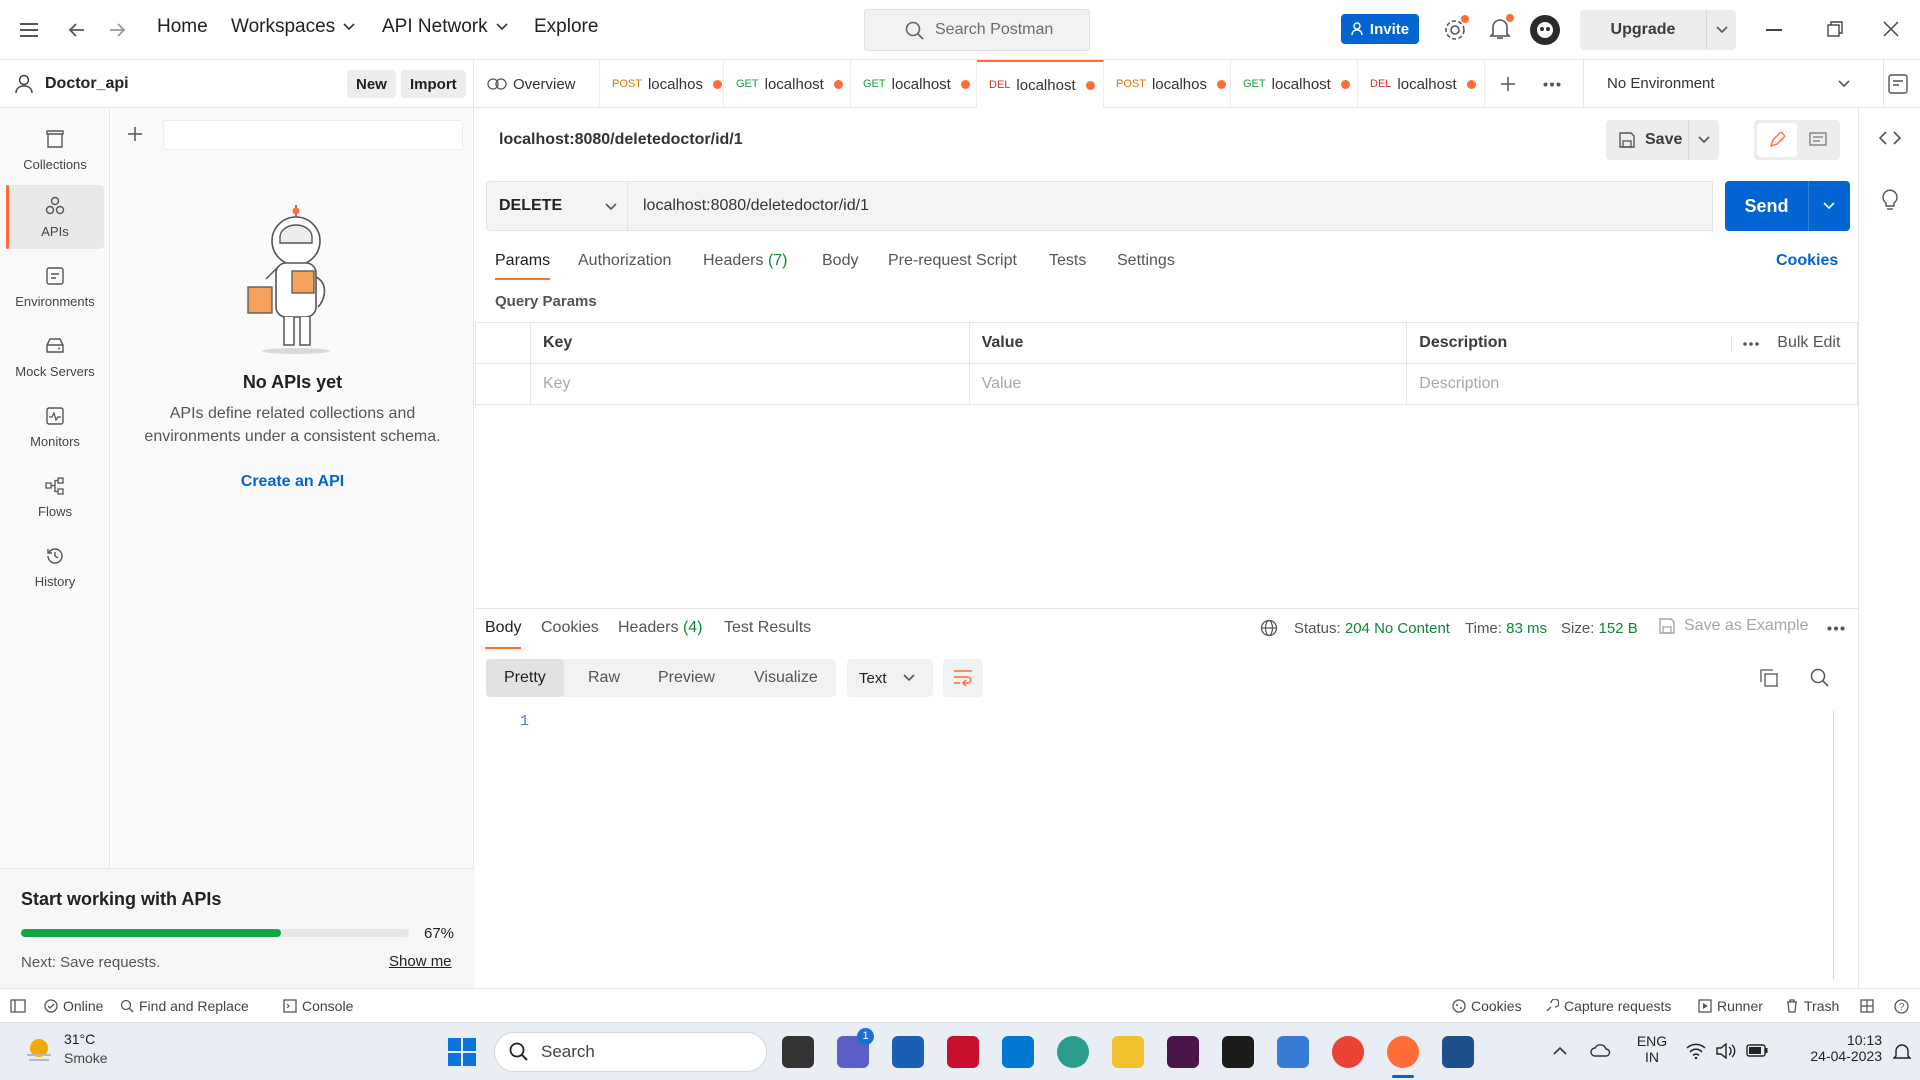 This screenshot has width=1920, height=1080. I want to click on rail-item-environments: Environments, so click(55, 287).